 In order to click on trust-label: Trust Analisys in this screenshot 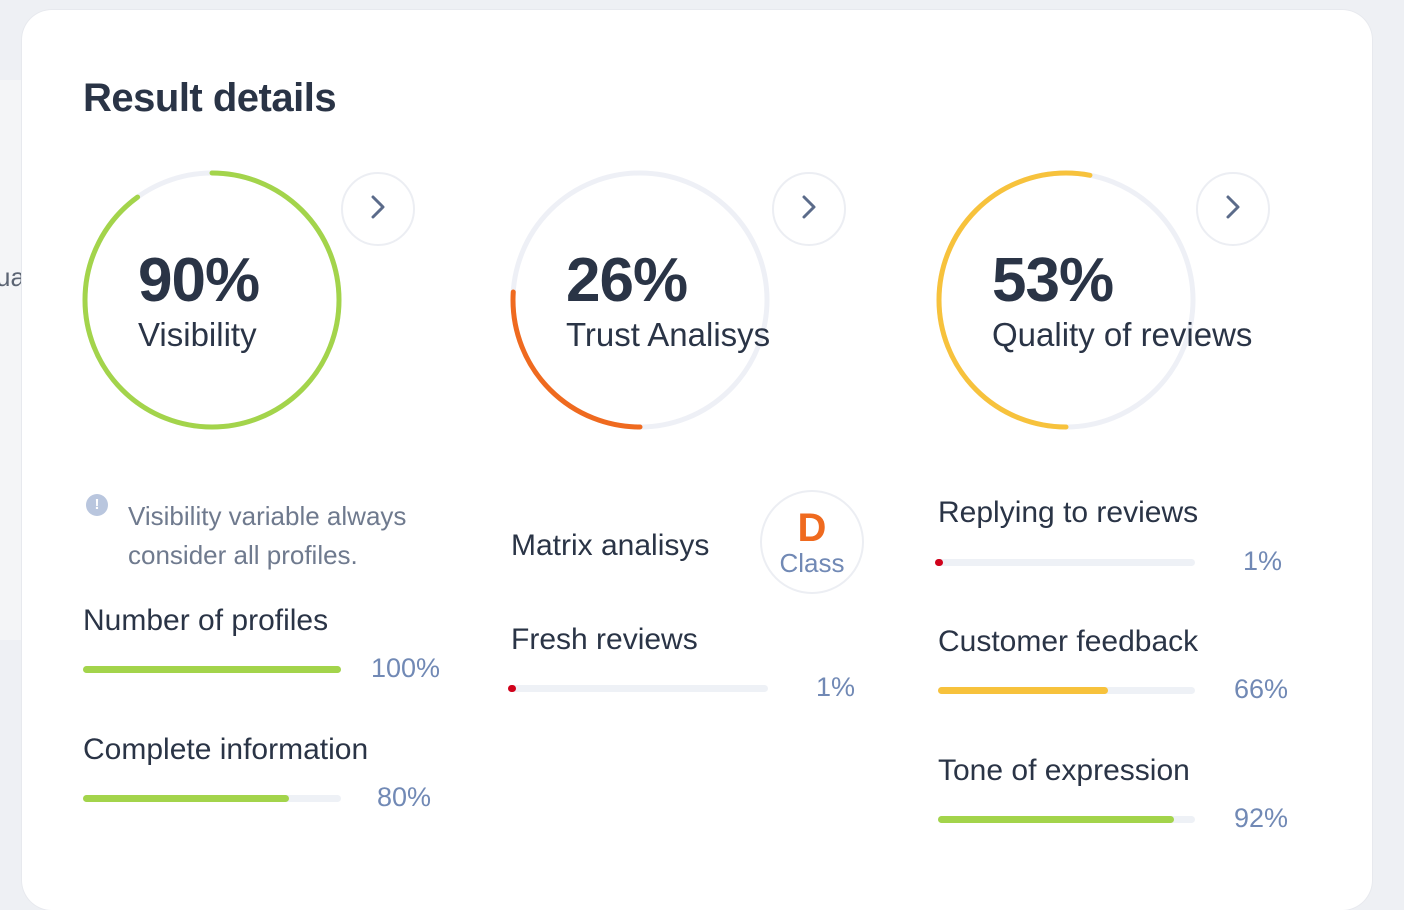, I will do `click(668, 334)`.